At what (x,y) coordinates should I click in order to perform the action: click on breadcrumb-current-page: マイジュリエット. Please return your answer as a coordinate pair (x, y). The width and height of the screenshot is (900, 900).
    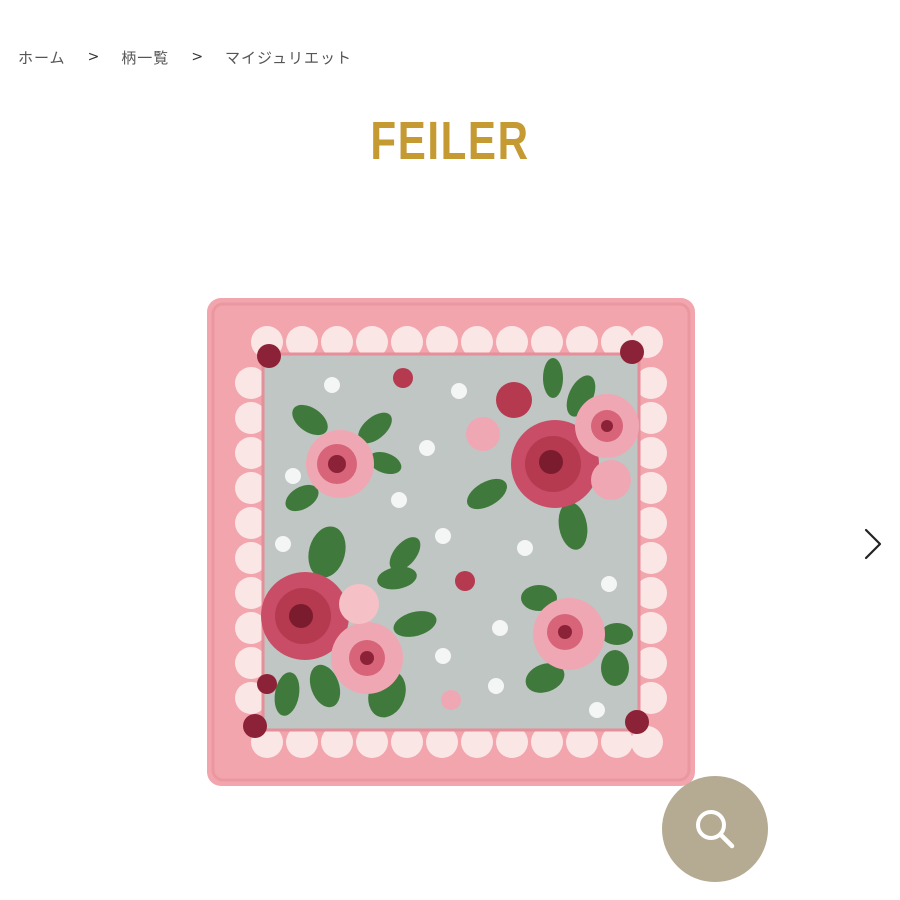
    Looking at the image, I should click on (288, 57).